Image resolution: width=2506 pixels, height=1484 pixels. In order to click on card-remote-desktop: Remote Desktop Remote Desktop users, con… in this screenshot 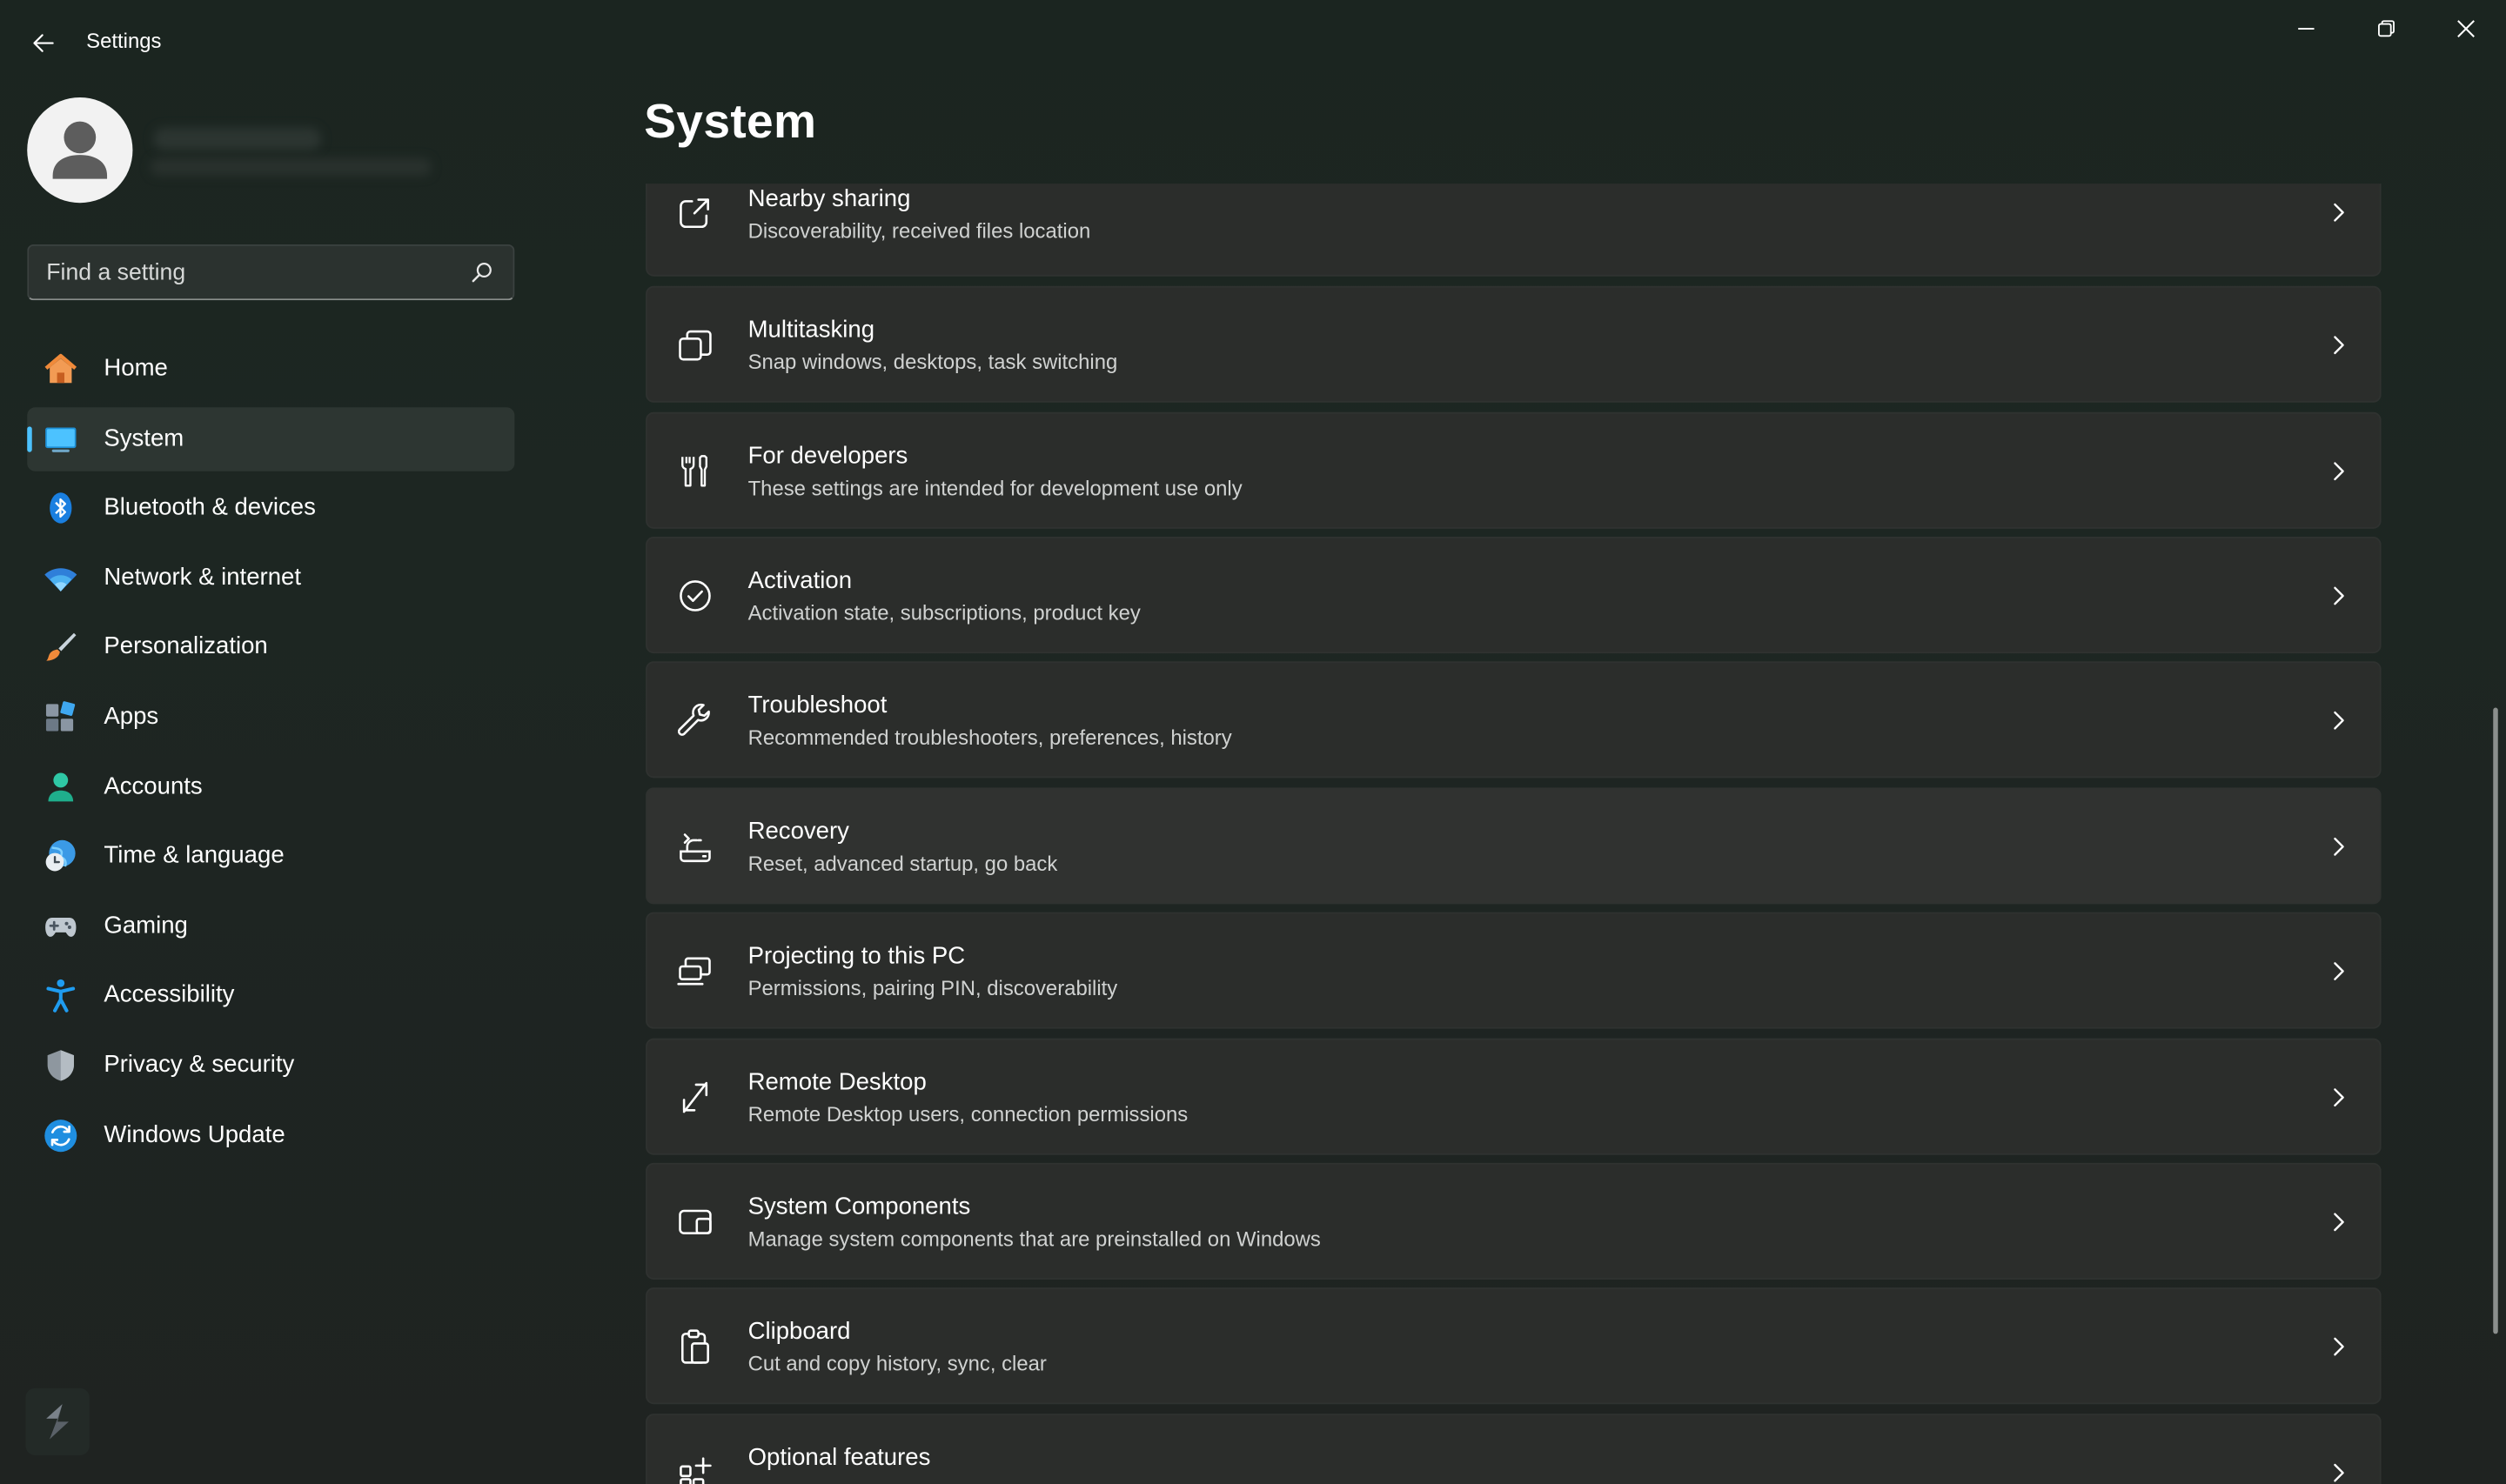, I will do `click(1514, 1096)`.